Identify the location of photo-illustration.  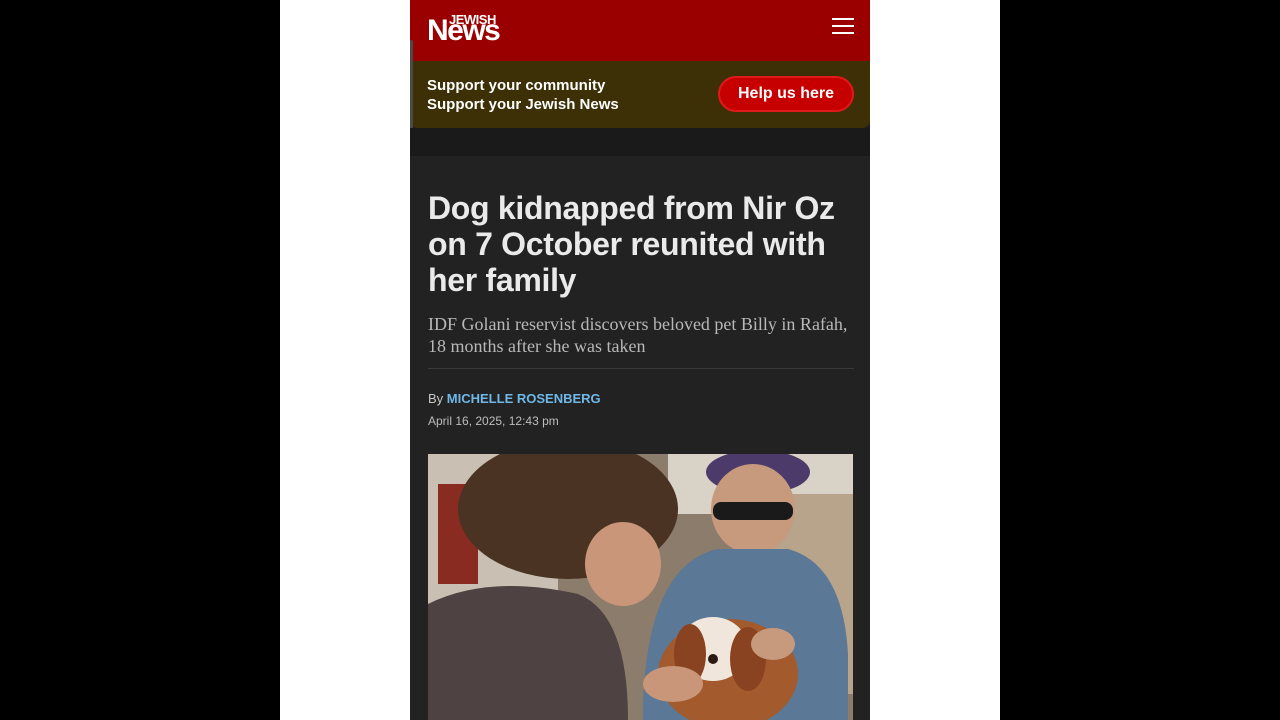
(640, 587).